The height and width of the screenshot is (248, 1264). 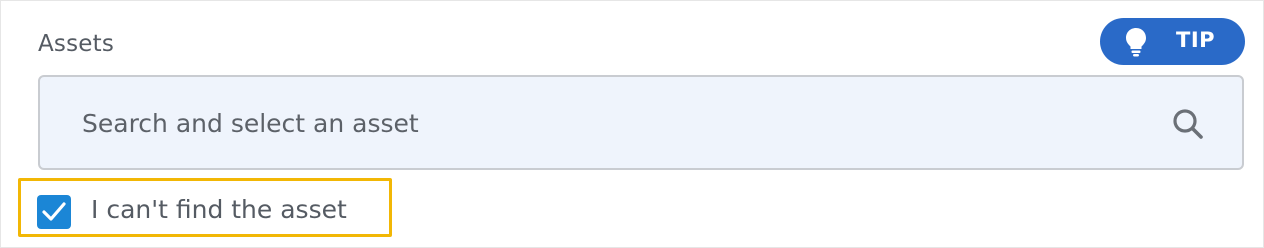 What do you see at coordinates (1196, 40) in the screenshot?
I see `tip-button-label: TIP` at bounding box center [1196, 40].